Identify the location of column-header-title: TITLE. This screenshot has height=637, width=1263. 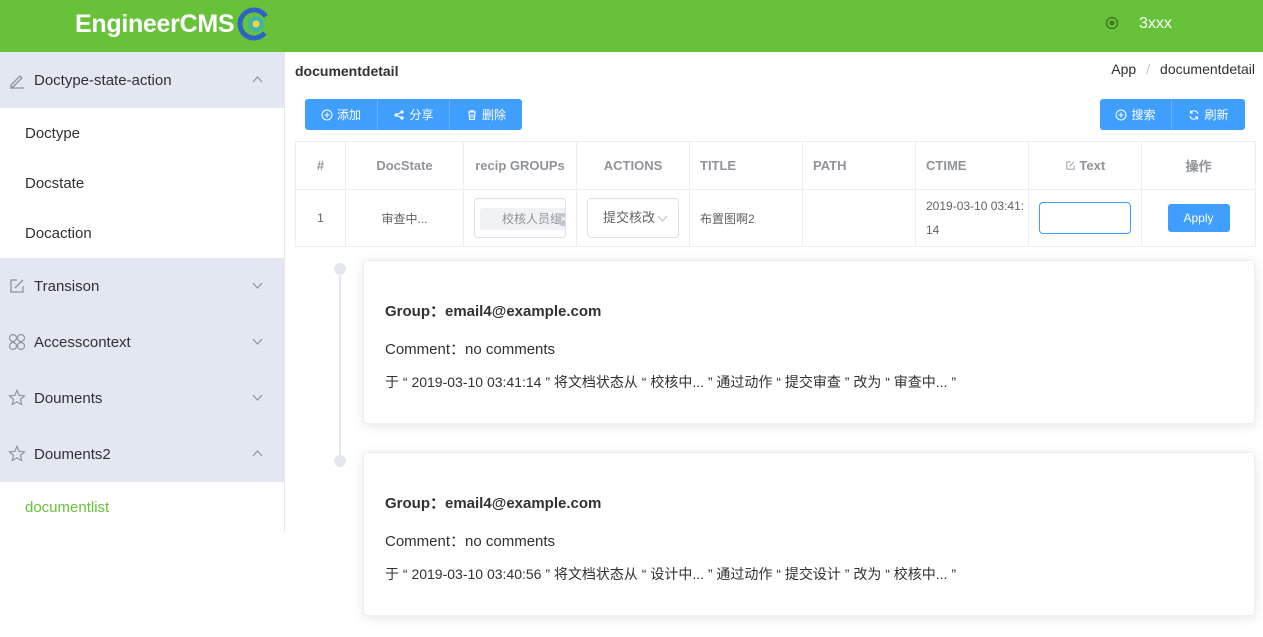
(746, 165).